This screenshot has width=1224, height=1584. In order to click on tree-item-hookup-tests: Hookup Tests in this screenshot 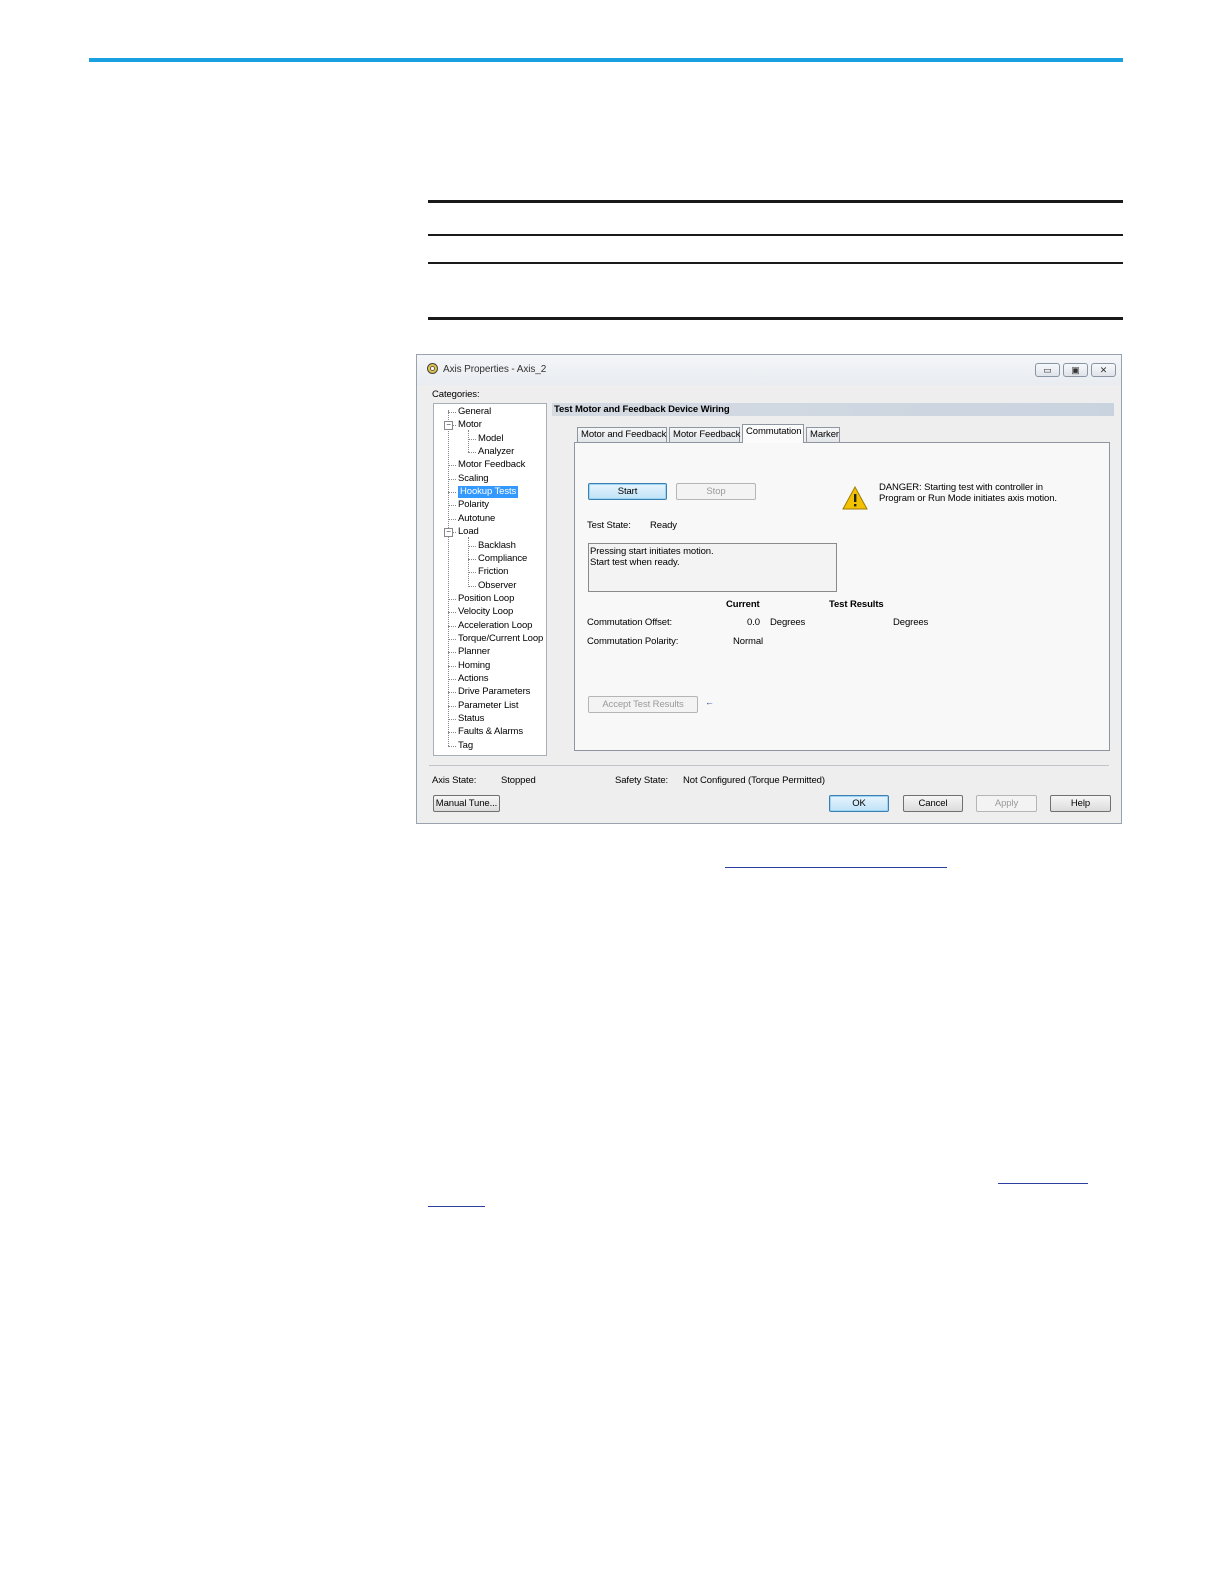, I will do `click(488, 492)`.